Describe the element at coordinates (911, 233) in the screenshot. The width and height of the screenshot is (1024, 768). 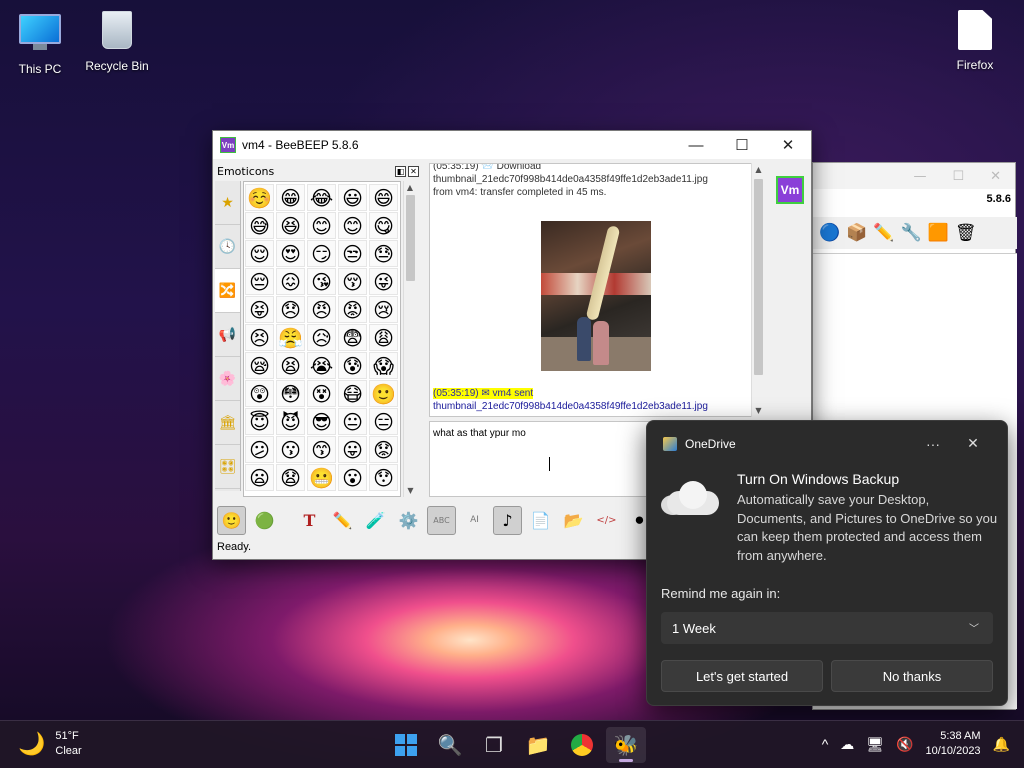
I see `toolbar-icon: 🔧` at that location.